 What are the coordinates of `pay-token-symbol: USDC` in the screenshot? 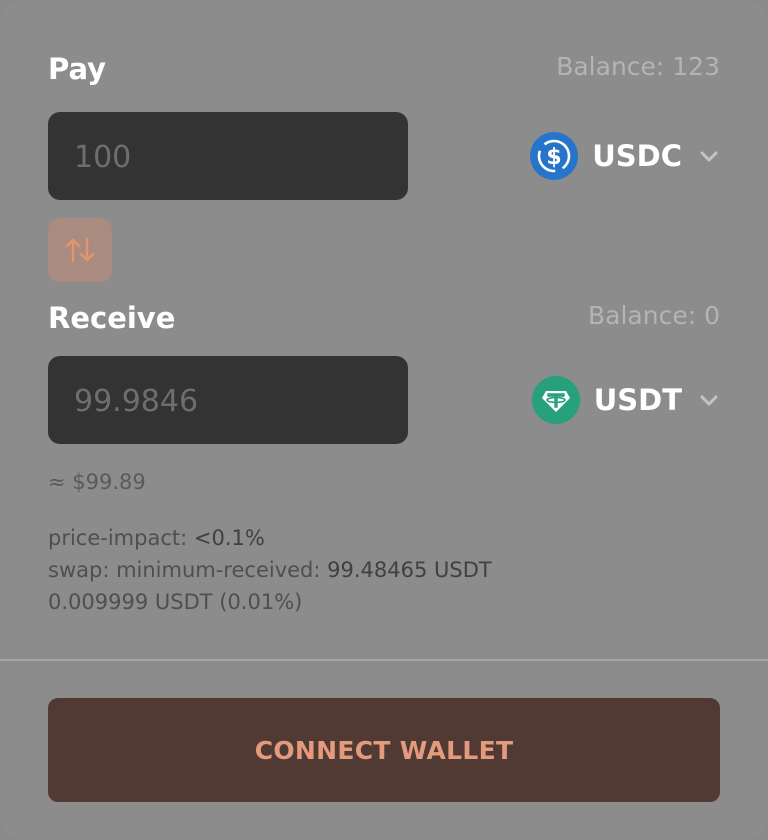 It's located at (637, 156).